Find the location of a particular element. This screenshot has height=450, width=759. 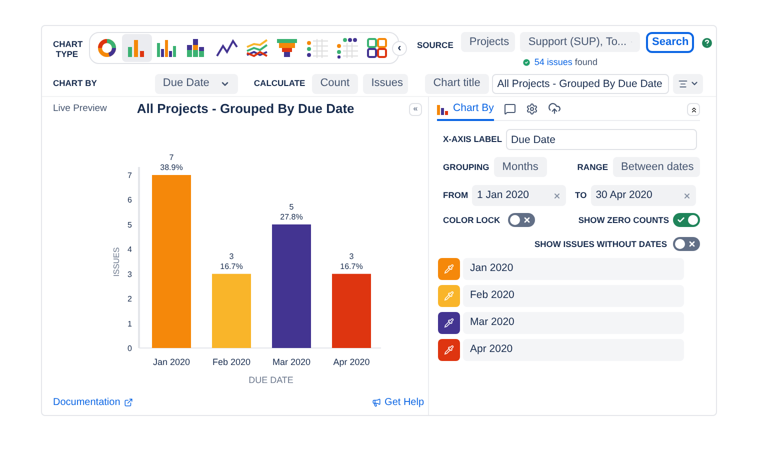

issues-found-text: 54 issues found is located at coordinates (566, 62).